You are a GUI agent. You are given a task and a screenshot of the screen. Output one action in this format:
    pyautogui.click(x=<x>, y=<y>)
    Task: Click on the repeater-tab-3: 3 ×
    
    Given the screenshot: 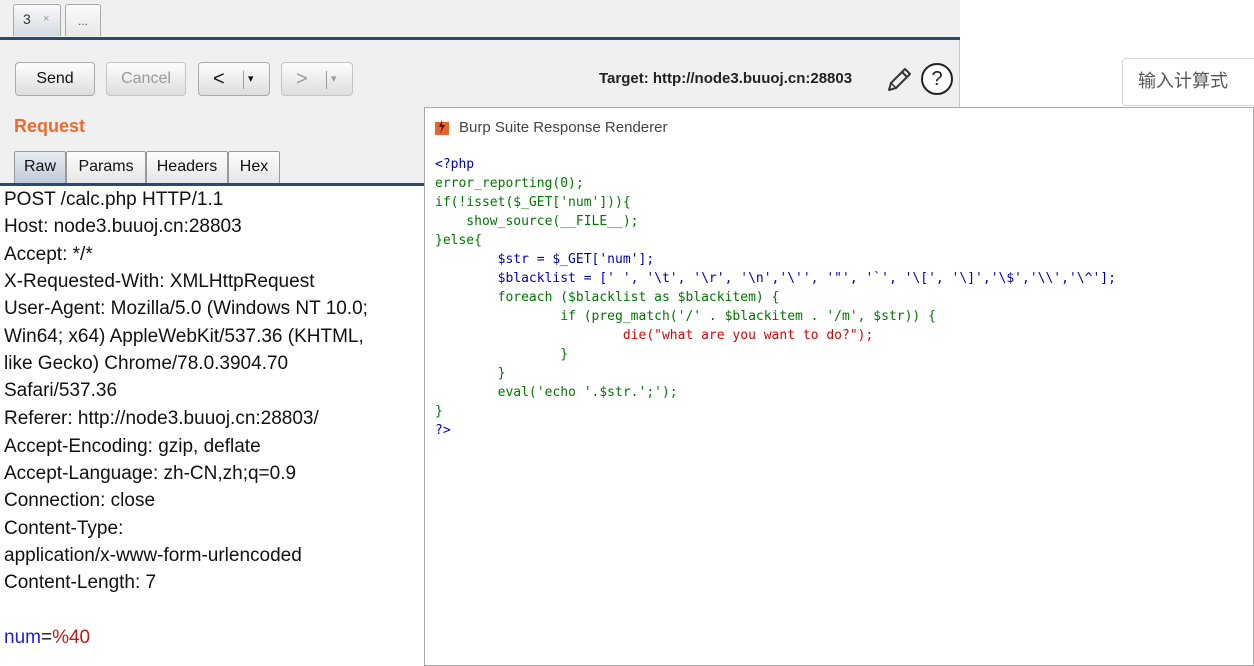 What is the action you would take?
    pyautogui.click(x=37, y=20)
    